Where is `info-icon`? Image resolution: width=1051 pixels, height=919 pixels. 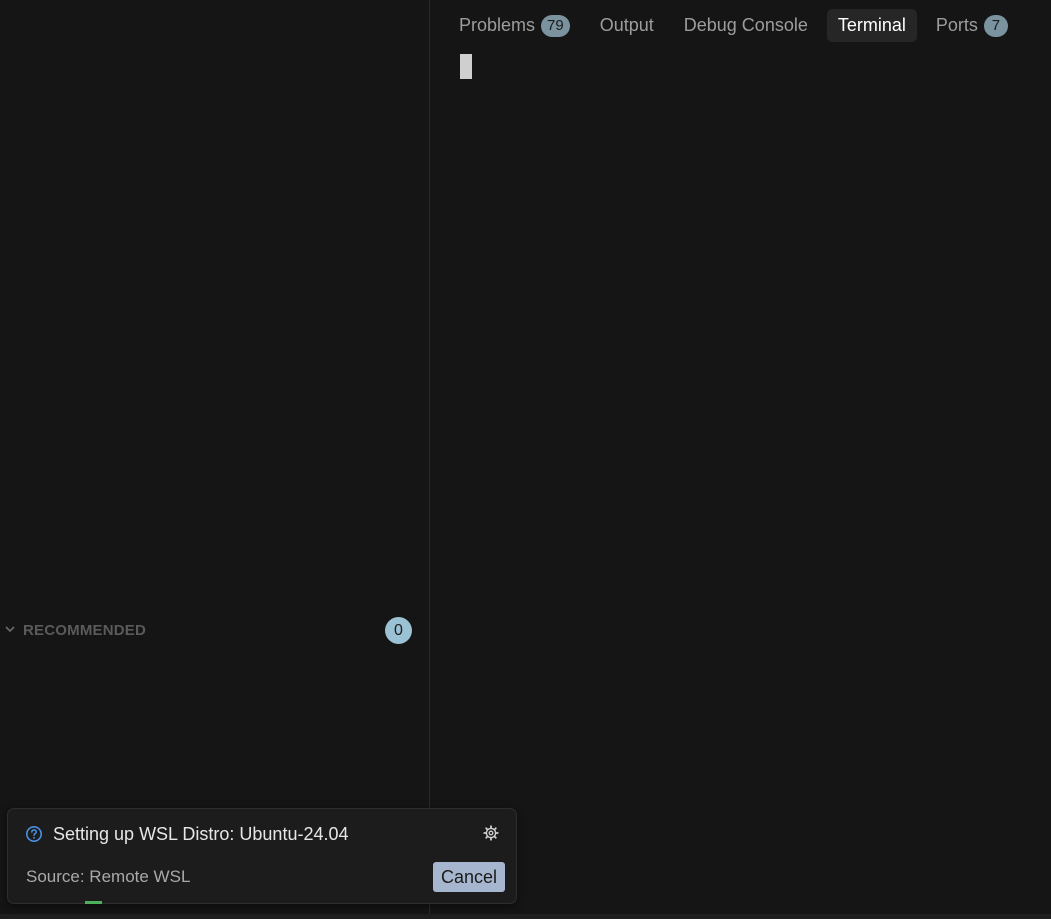 info-icon is located at coordinates (34, 834).